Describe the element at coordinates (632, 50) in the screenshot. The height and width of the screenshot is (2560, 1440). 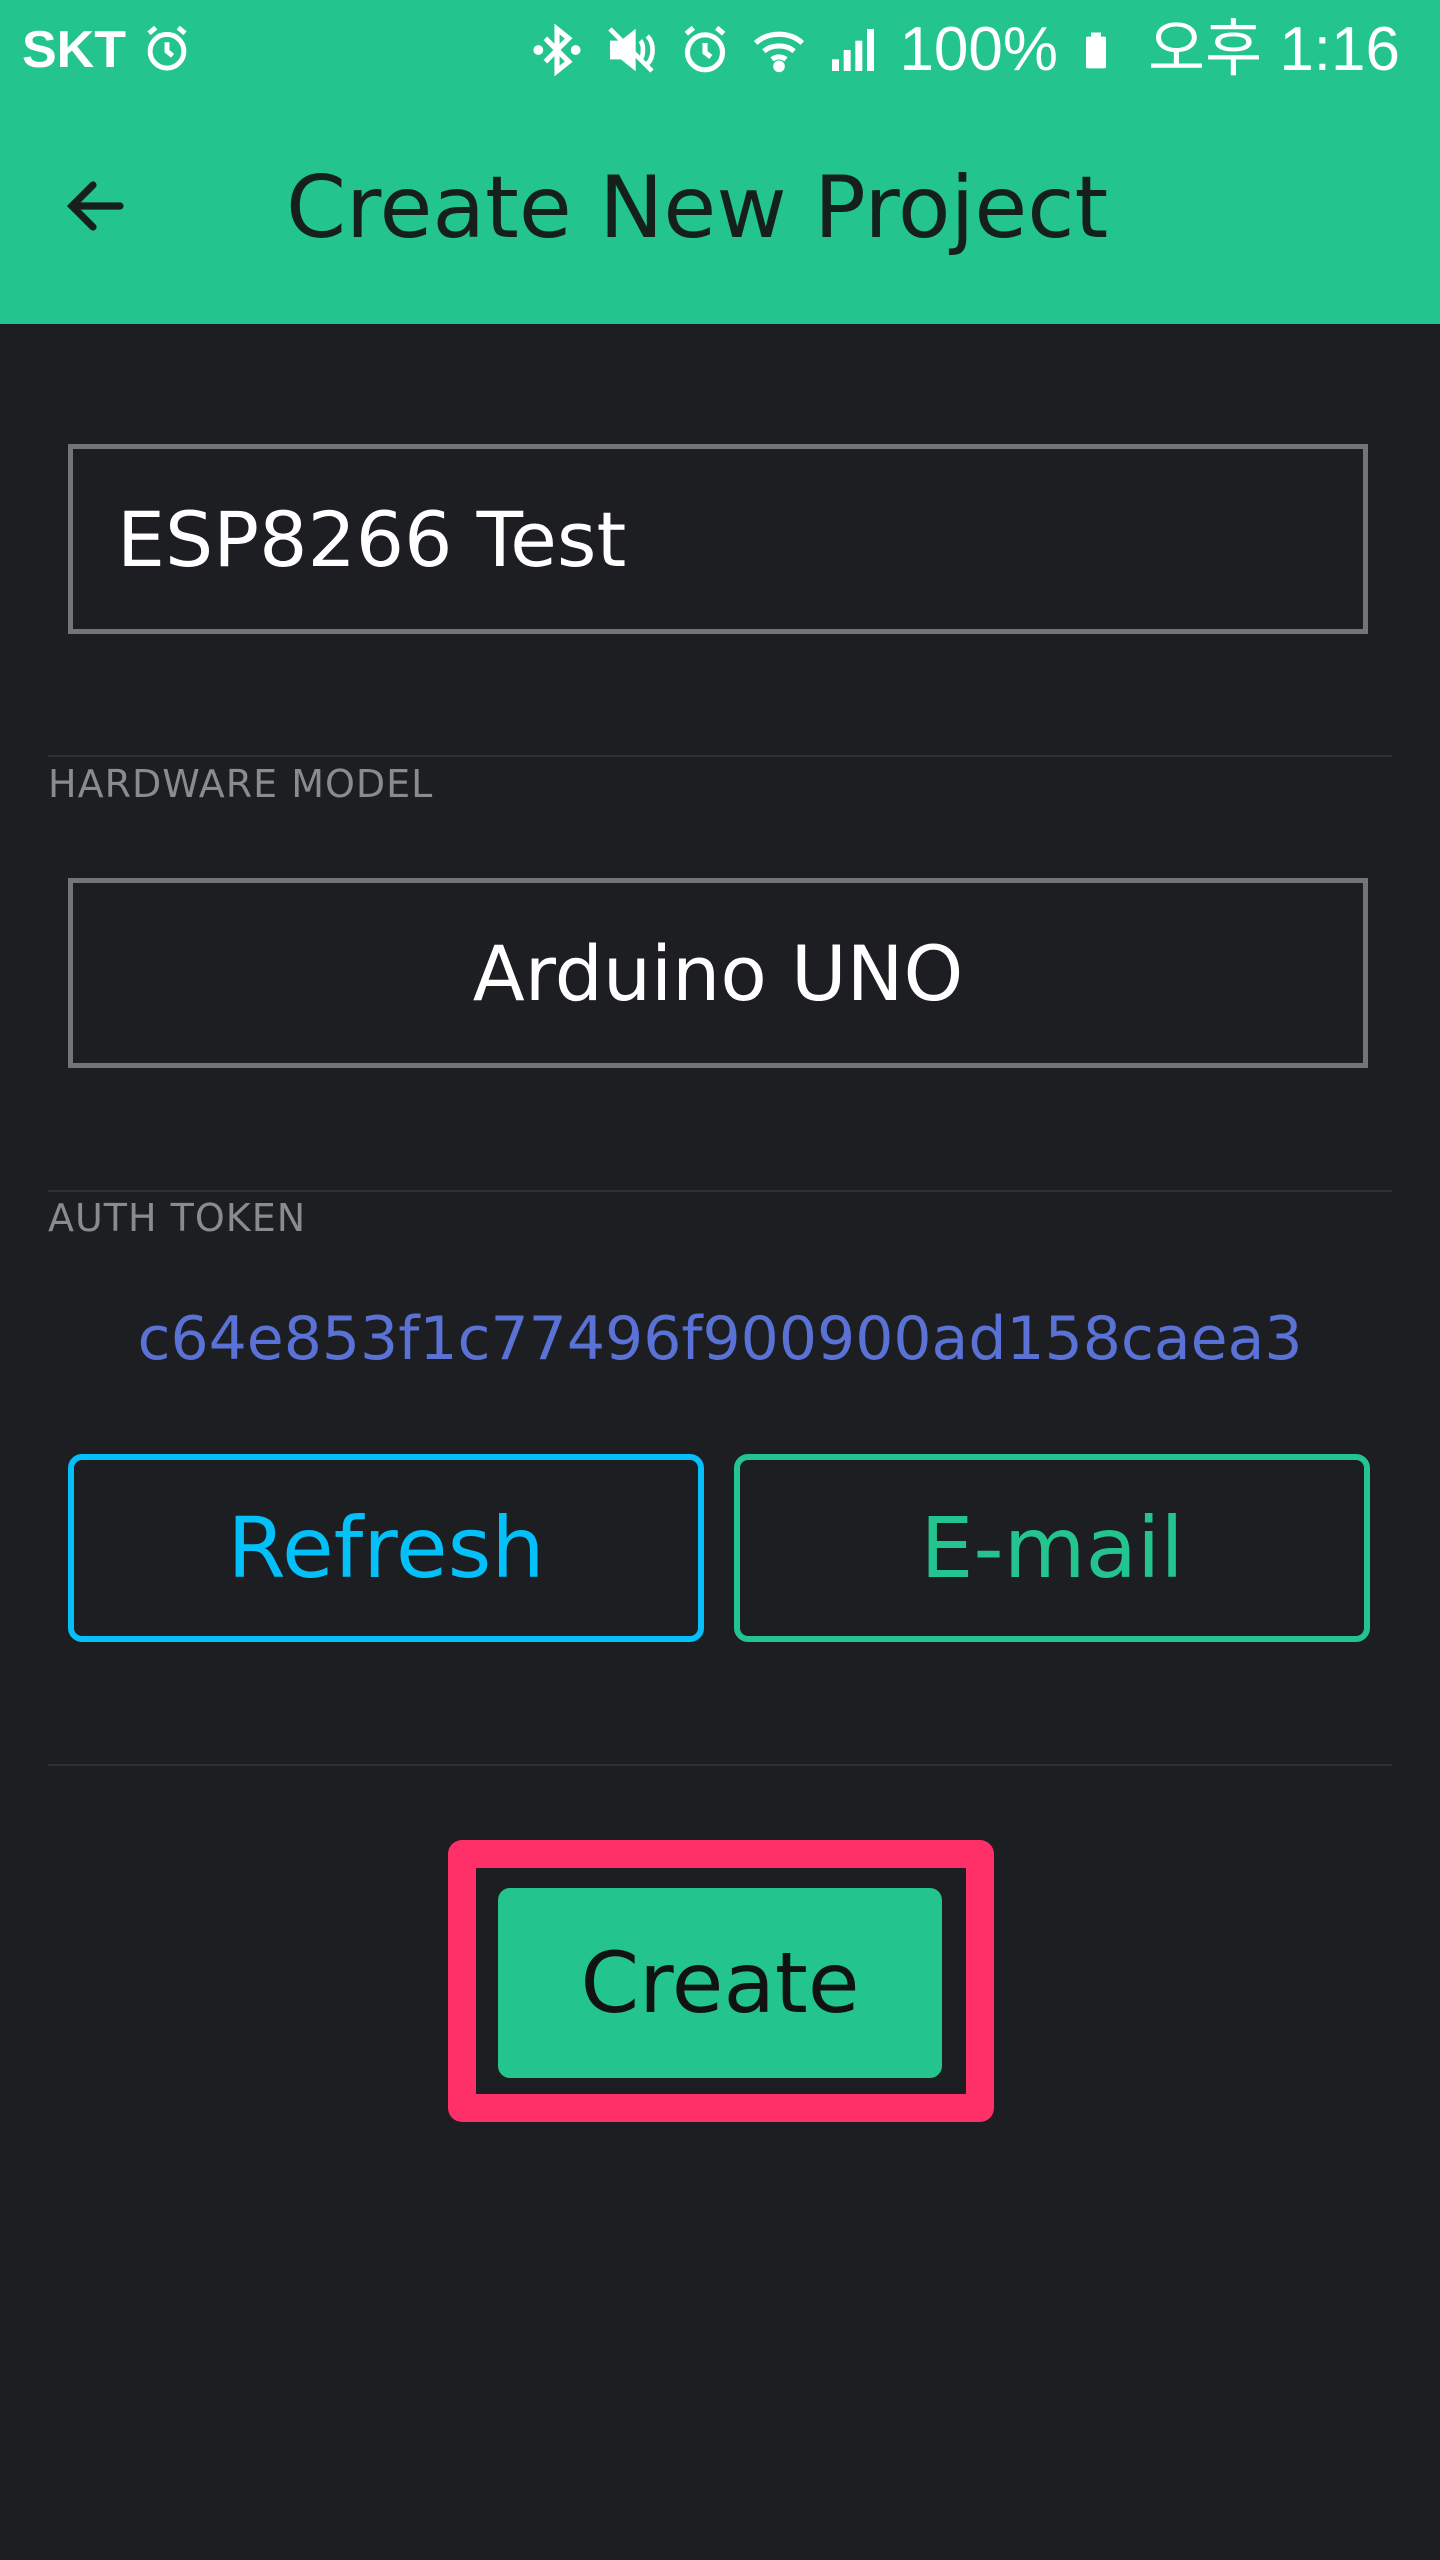
I see `mute-icon` at that location.